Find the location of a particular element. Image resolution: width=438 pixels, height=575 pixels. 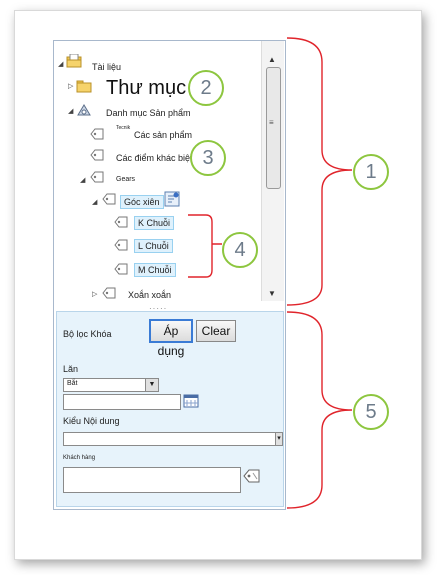

tree-item-angle: Góc xiên is located at coordinates (142, 202).